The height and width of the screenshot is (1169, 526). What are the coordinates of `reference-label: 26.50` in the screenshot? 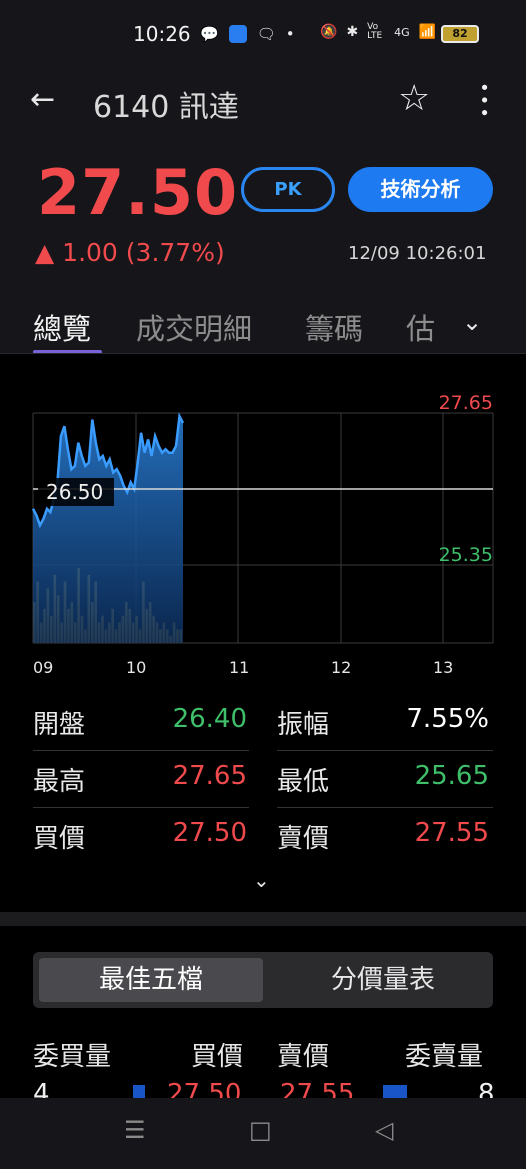 It's located at (74, 492).